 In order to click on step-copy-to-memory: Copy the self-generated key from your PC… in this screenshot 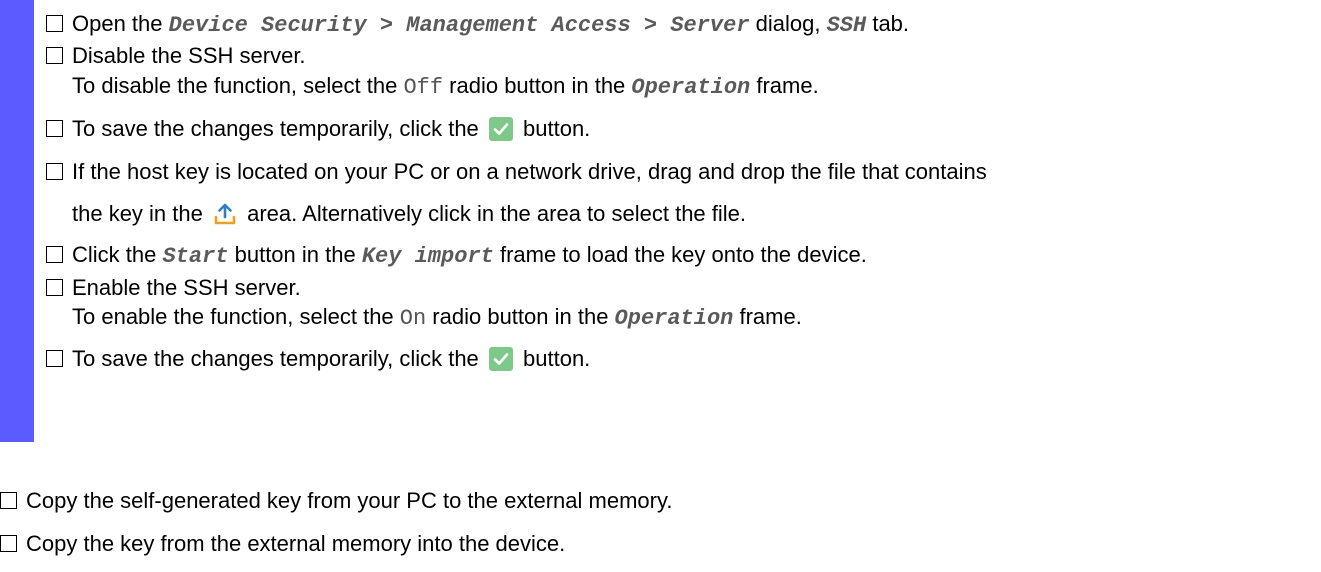, I will do `click(336, 501)`.